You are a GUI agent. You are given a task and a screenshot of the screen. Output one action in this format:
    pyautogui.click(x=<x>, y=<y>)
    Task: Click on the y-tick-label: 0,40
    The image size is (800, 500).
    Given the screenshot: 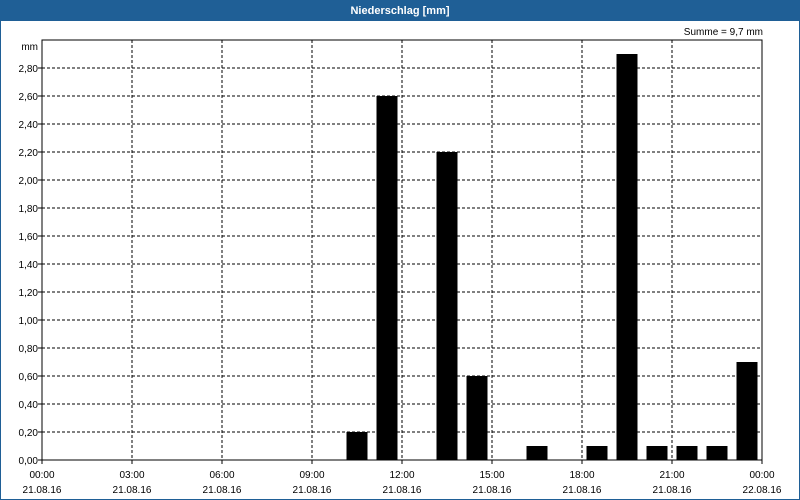 What is the action you would take?
    pyautogui.click(x=29, y=405)
    